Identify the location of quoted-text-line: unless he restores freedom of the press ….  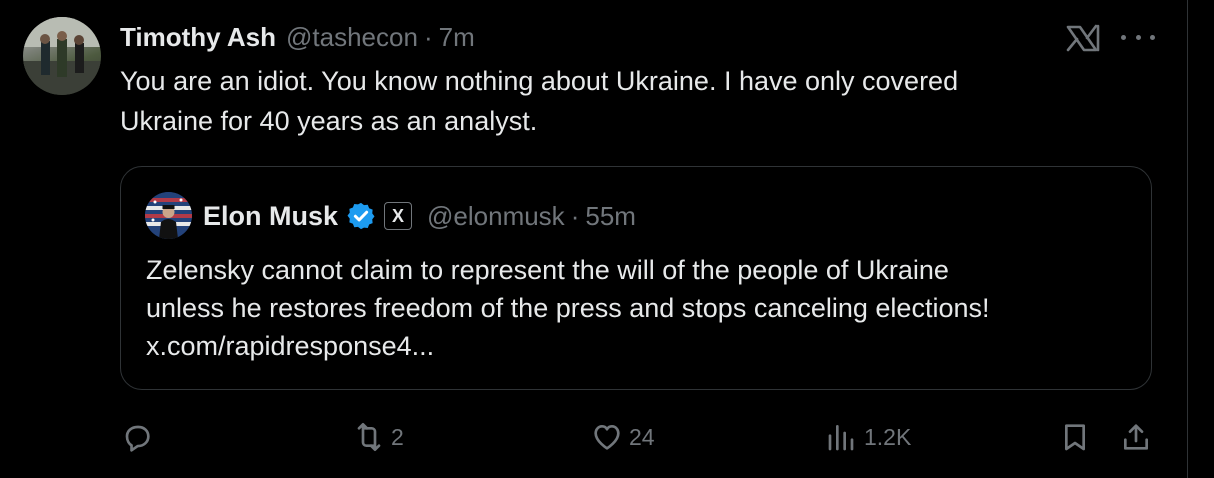
(568, 308).